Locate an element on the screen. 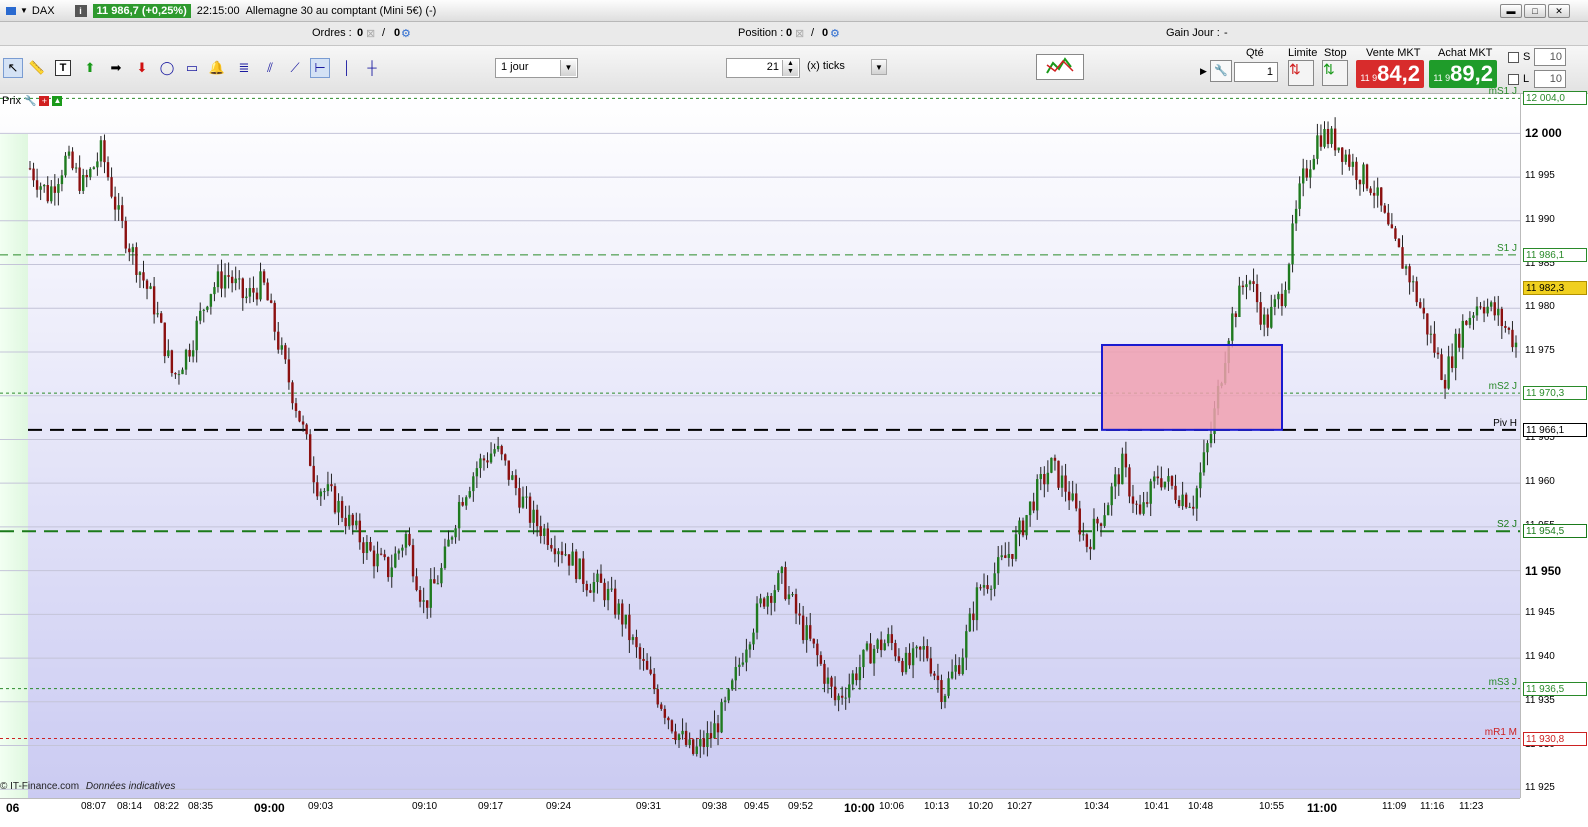 Image resolution: width=1588 pixels, height=827 pixels. arrow-up-icon: ▲ is located at coordinates (57, 101).